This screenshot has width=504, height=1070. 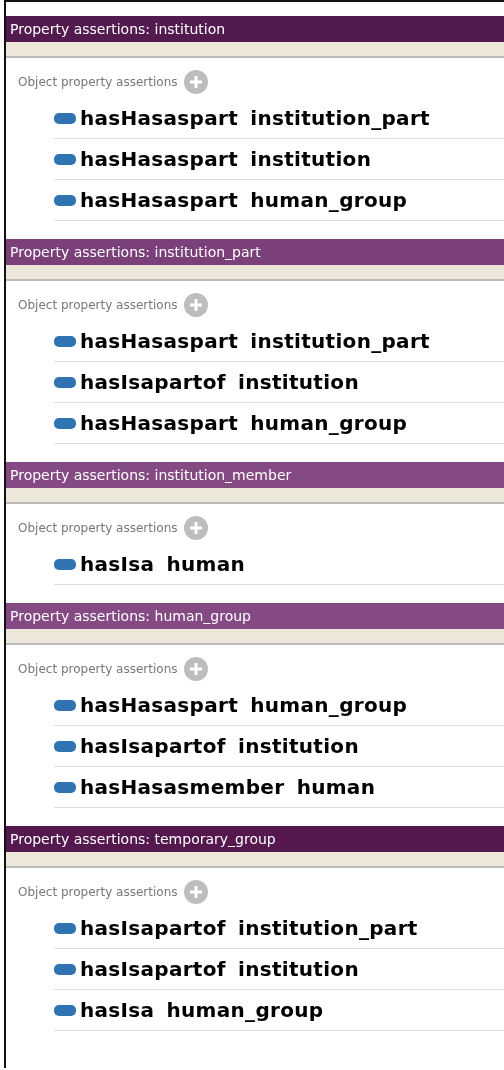 What do you see at coordinates (255, 29) in the screenshot?
I see `panel-title: Property assertions: institution` at bounding box center [255, 29].